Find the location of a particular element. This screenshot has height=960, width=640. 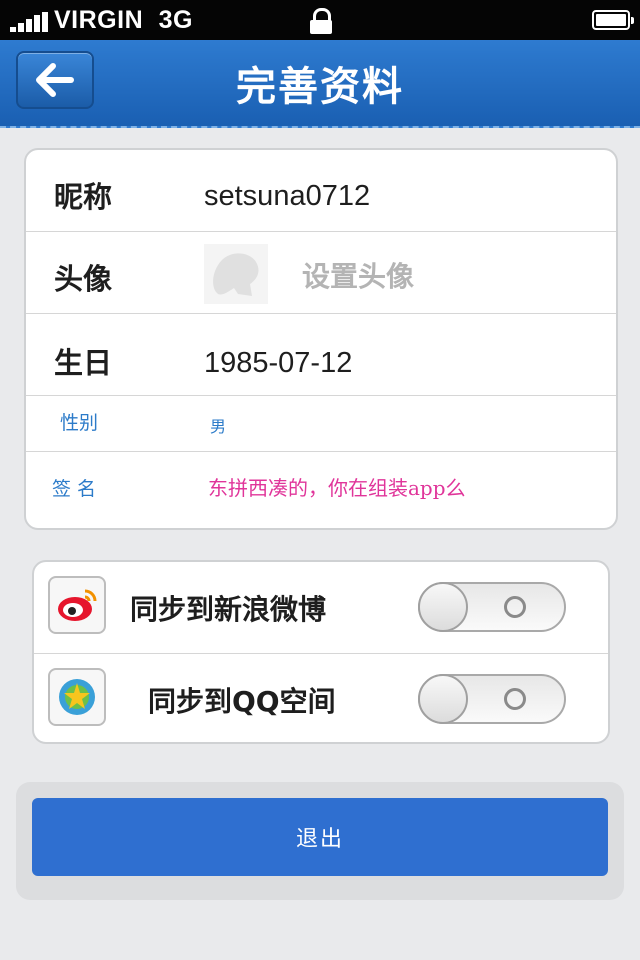

birthday-label: 生日 is located at coordinates (83, 363).